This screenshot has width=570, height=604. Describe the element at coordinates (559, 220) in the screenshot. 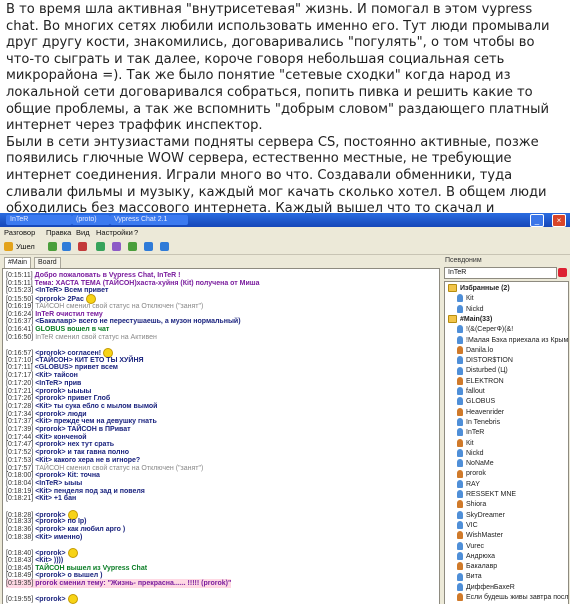

I see `close-icon: ×` at that location.